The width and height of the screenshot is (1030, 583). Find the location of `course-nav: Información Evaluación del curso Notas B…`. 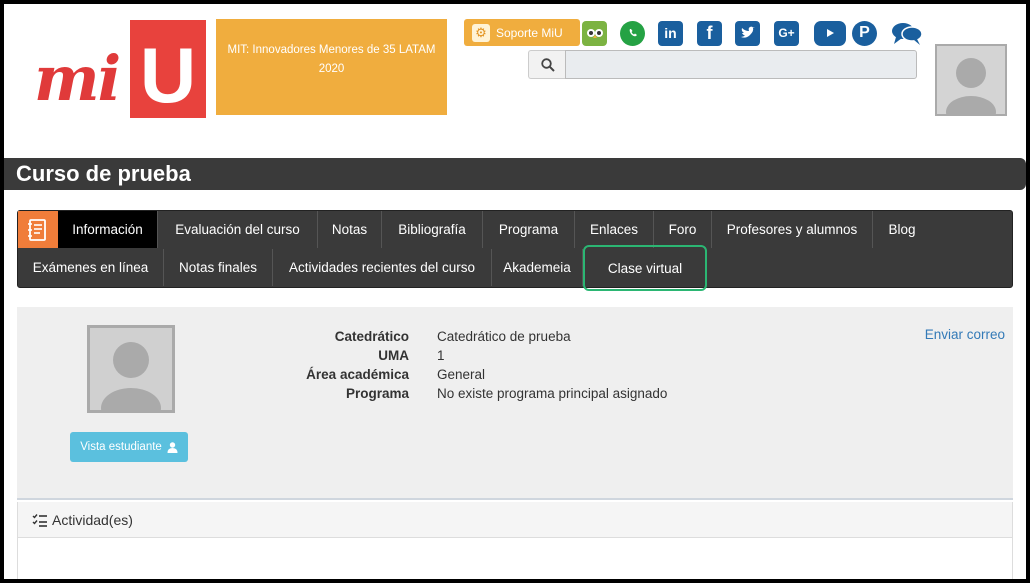

course-nav: Información Evaluación del curso Notas B… is located at coordinates (515, 250).